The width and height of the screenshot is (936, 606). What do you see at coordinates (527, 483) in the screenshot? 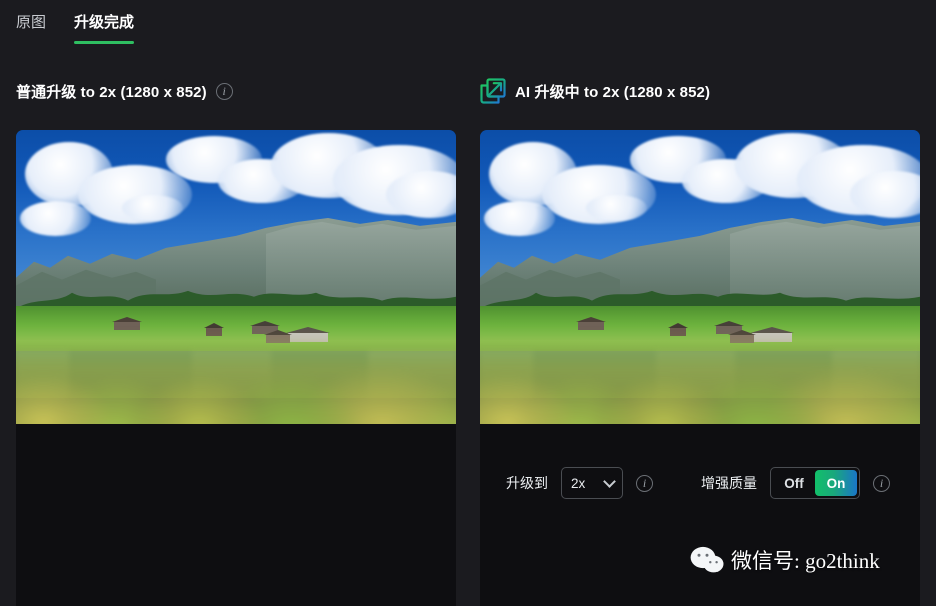
I see `scale-label: 升级到` at bounding box center [527, 483].